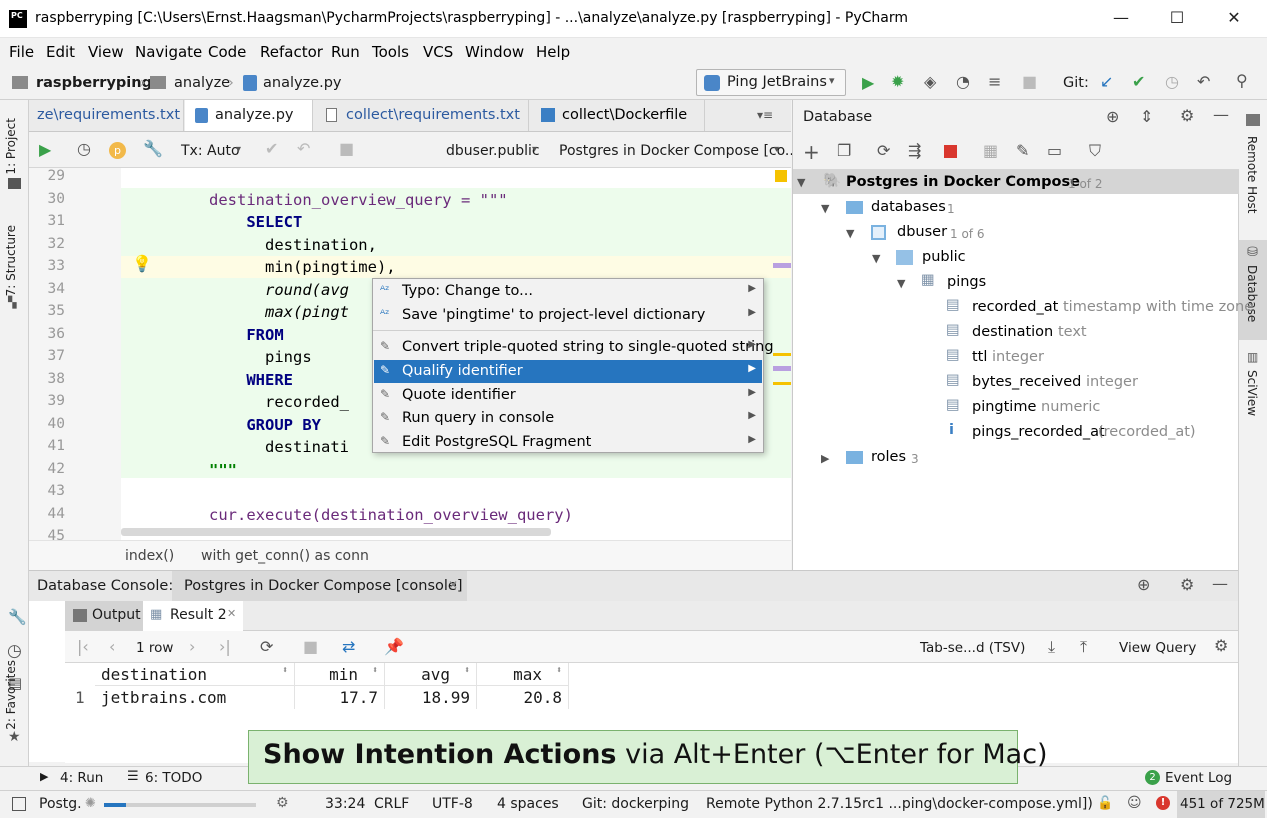 Image resolution: width=1267 pixels, height=818 pixels. I want to click on transaction-mode: Tx: Auto, so click(210, 151).